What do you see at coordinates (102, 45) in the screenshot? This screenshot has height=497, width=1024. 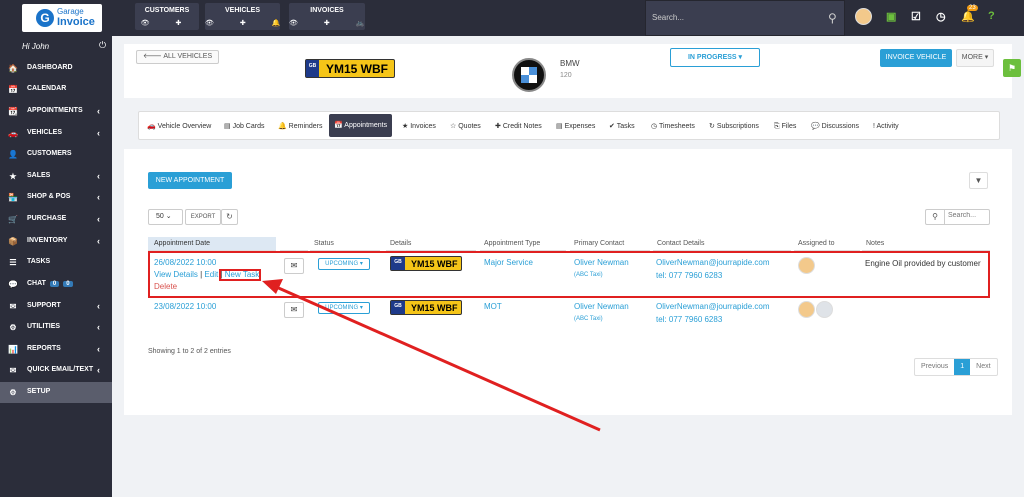 I see `power-icon: ⏻` at bounding box center [102, 45].